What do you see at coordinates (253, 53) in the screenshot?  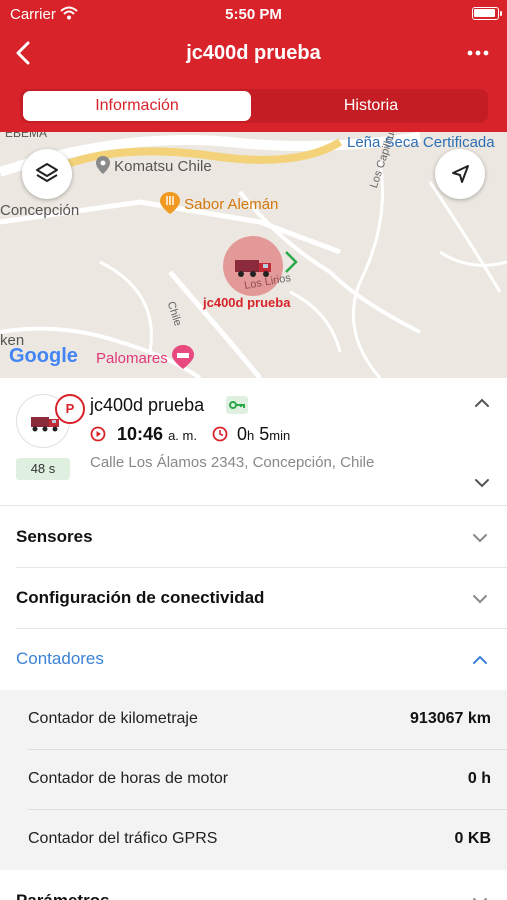 I see `page-title: jc400d prueba` at bounding box center [253, 53].